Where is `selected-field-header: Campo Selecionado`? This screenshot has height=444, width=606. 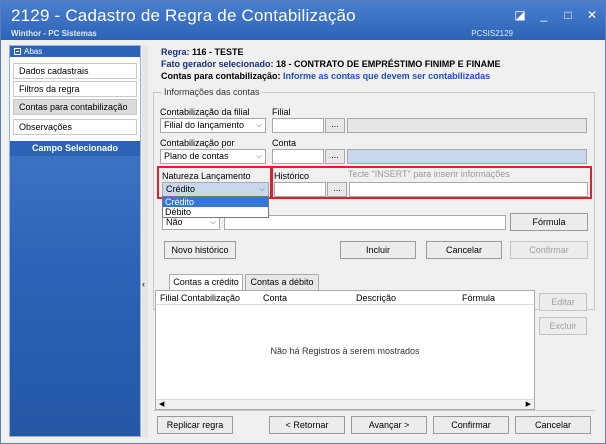 selected-field-header: Campo Selecionado is located at coordinates (75, 148).